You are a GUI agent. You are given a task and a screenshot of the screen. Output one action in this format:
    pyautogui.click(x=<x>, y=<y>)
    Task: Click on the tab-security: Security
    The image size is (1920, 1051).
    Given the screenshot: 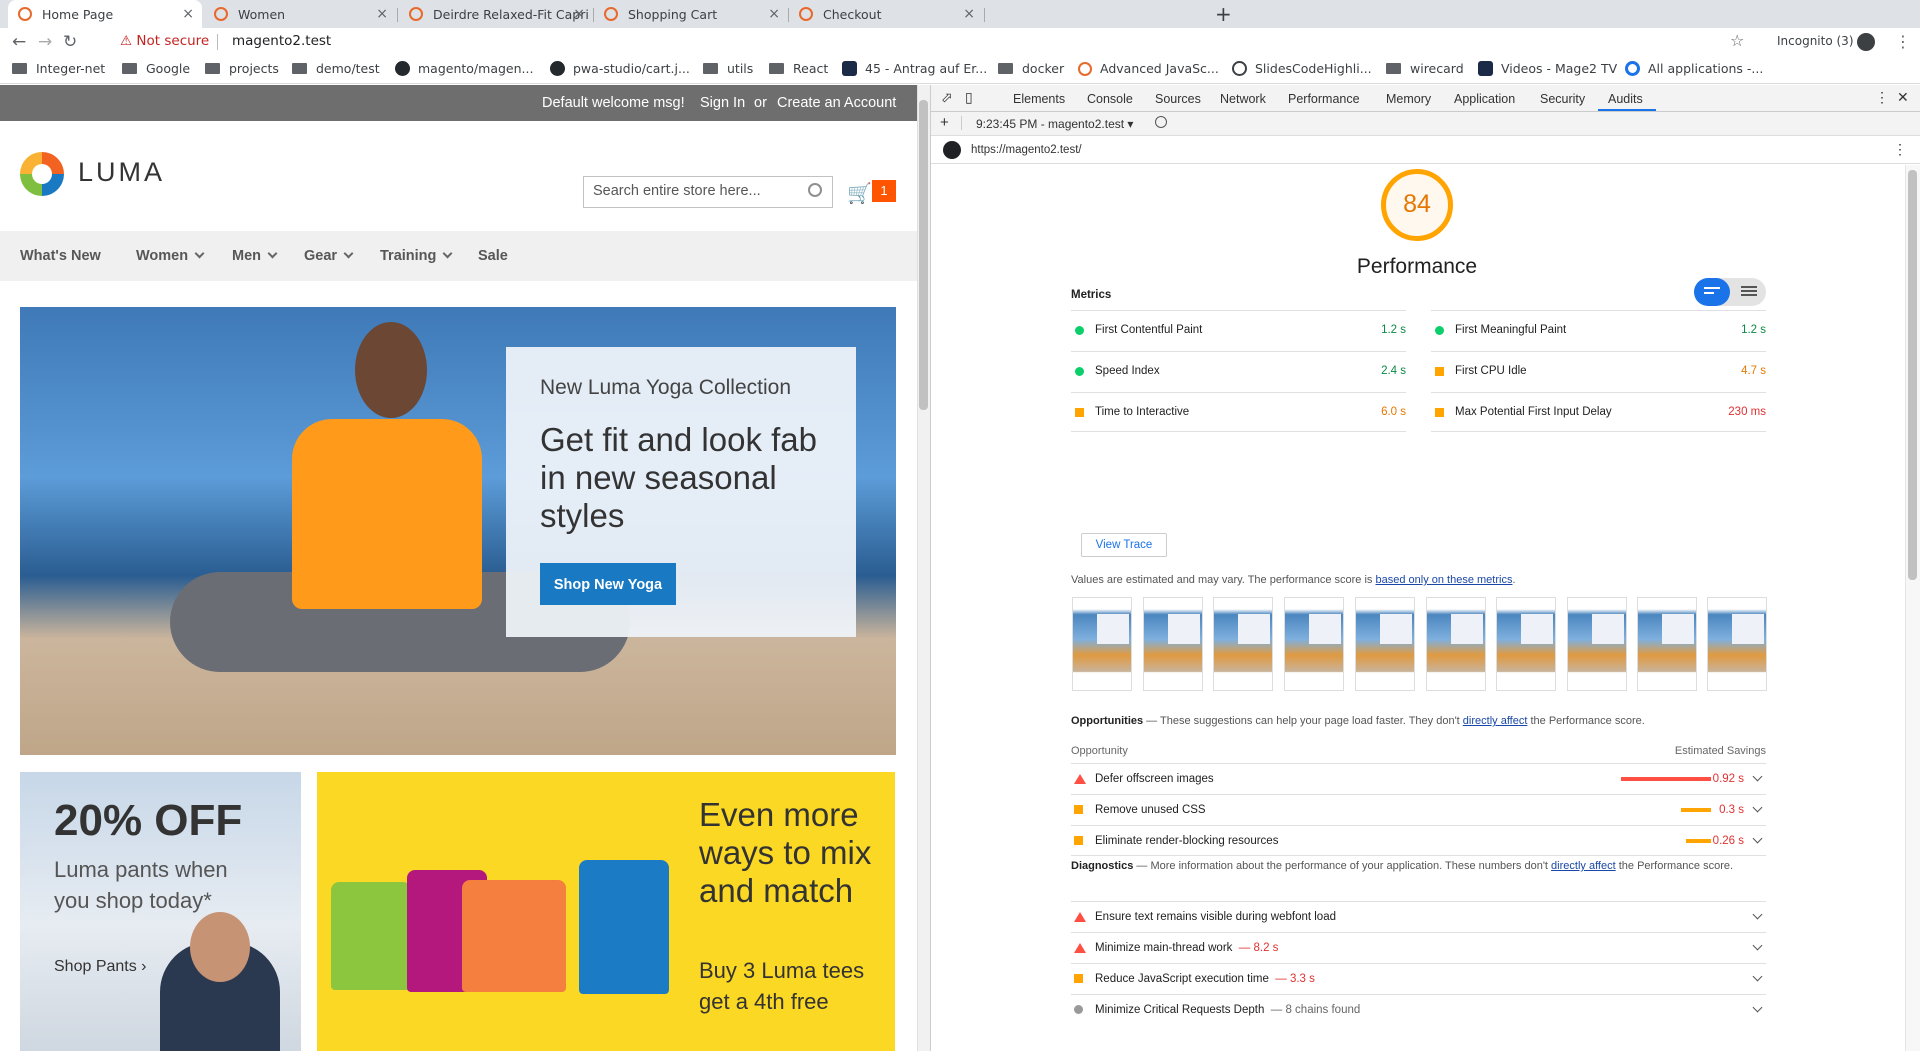 What is the action you would take?
    pyautogui.click(x=1562, y=99)
    